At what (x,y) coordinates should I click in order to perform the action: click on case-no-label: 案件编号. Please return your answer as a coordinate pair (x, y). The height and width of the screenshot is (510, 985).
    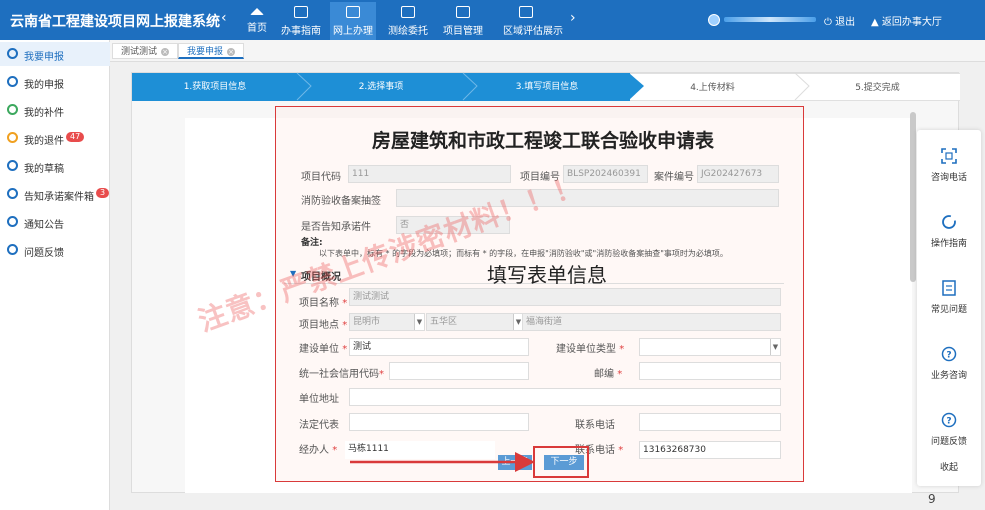
    Looking at the image, I should click on (674, 177).